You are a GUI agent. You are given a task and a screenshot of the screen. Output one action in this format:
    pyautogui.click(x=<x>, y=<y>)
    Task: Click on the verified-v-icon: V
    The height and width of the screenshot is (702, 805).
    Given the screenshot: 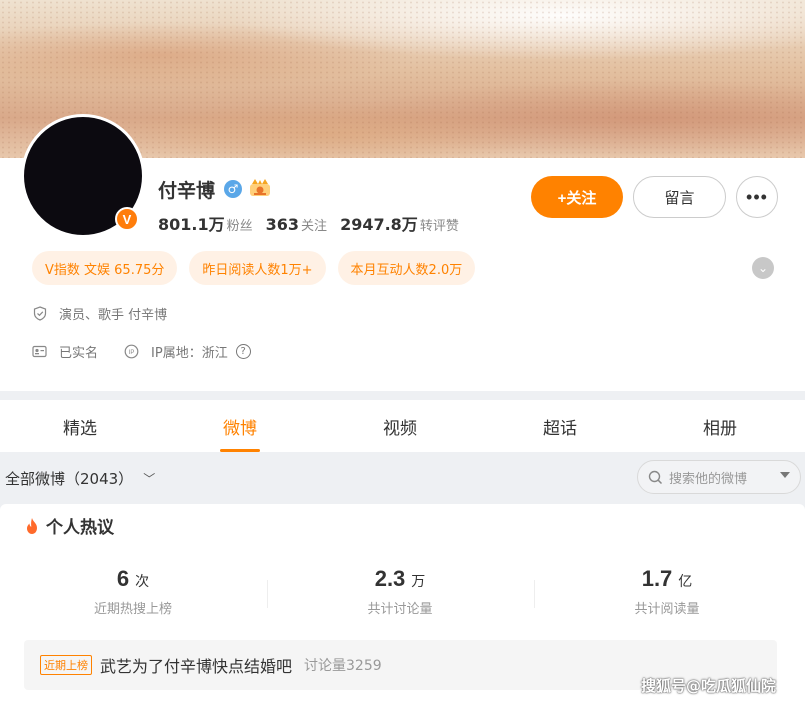 What is the action you would take?
    pyautogui.click(x=127, y=219)
    